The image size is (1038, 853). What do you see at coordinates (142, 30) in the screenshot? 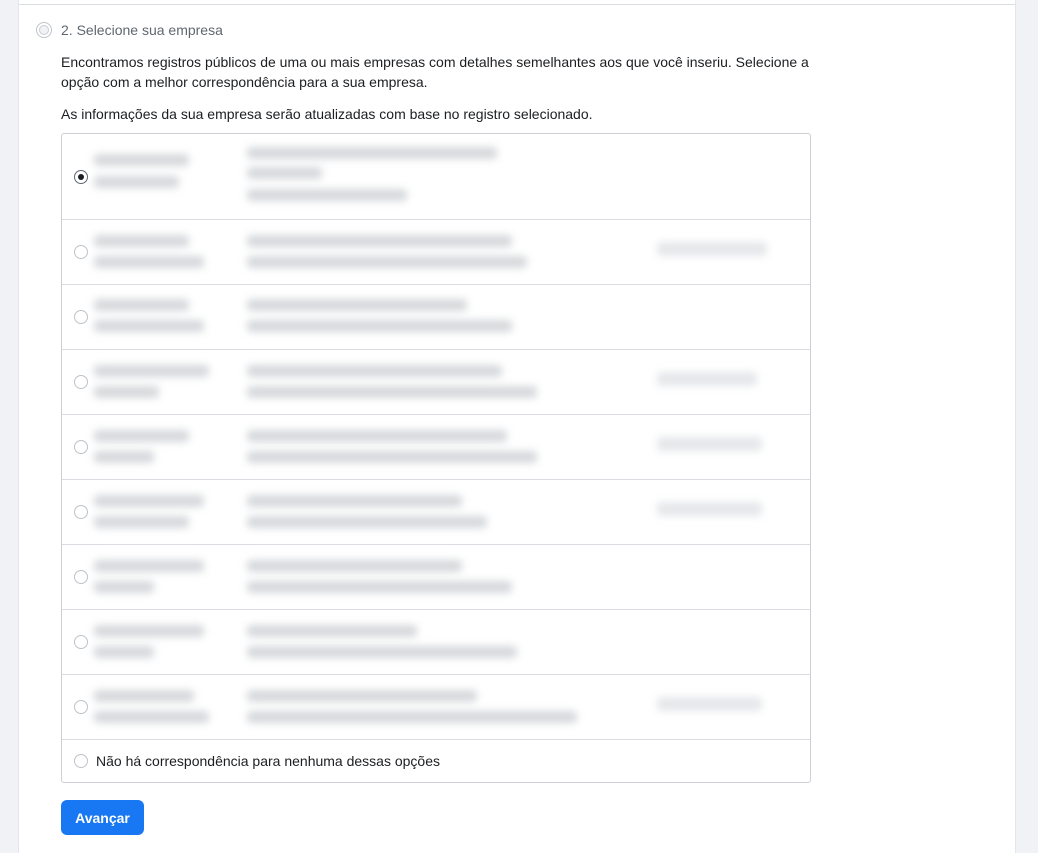
I see `step-title: 2. Selecione sua empresa` at bounding box center [142, 30].